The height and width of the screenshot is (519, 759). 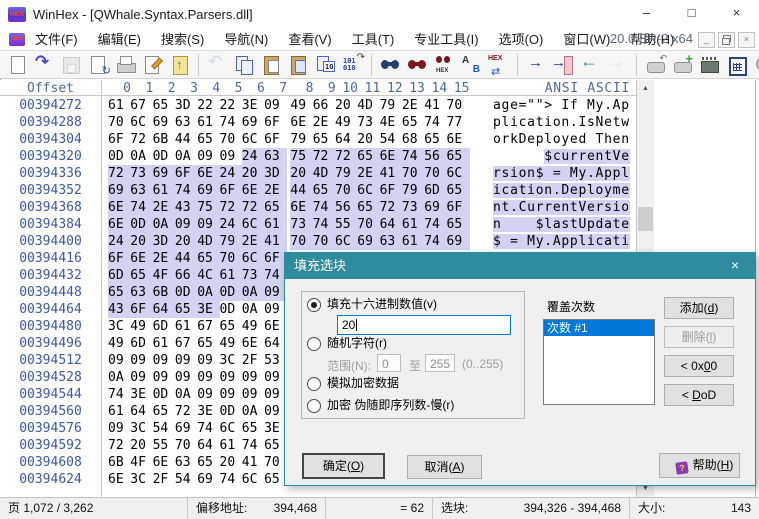 I want to click on mdi-close-button: ×, so click(x=746, y=40).